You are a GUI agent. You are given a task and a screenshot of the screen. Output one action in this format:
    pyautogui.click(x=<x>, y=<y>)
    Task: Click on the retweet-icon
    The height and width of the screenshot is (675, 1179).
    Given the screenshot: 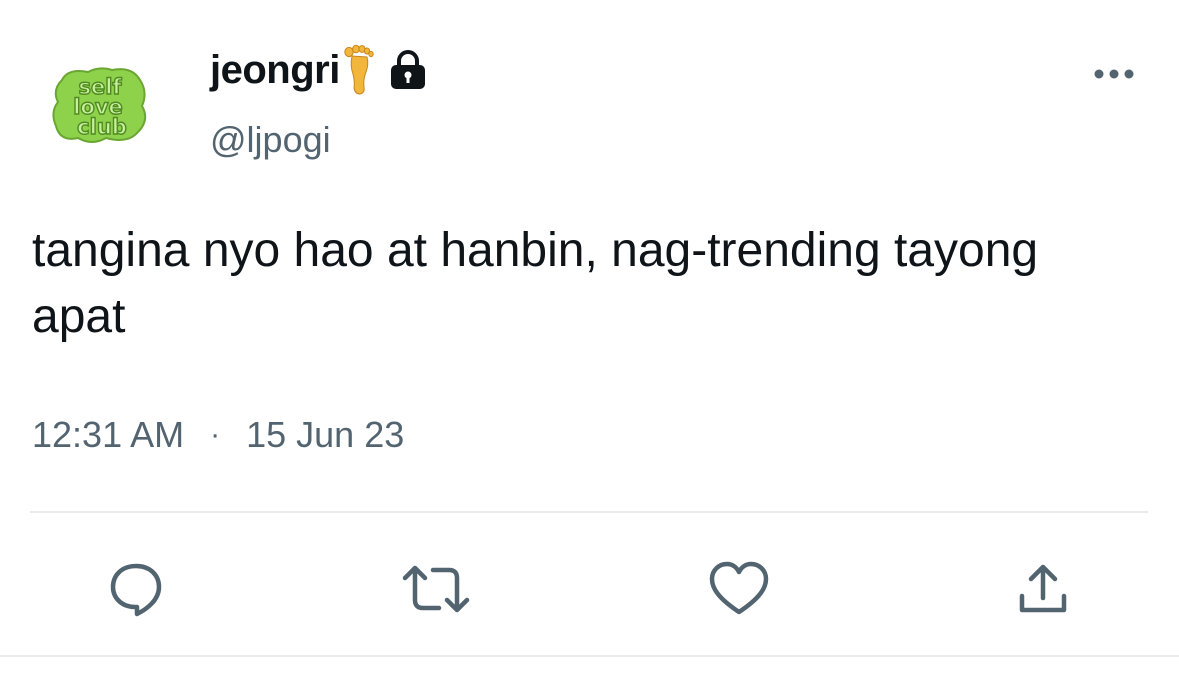 What is the action you would take?
    pyautogui.click(x=436, y=589)
    